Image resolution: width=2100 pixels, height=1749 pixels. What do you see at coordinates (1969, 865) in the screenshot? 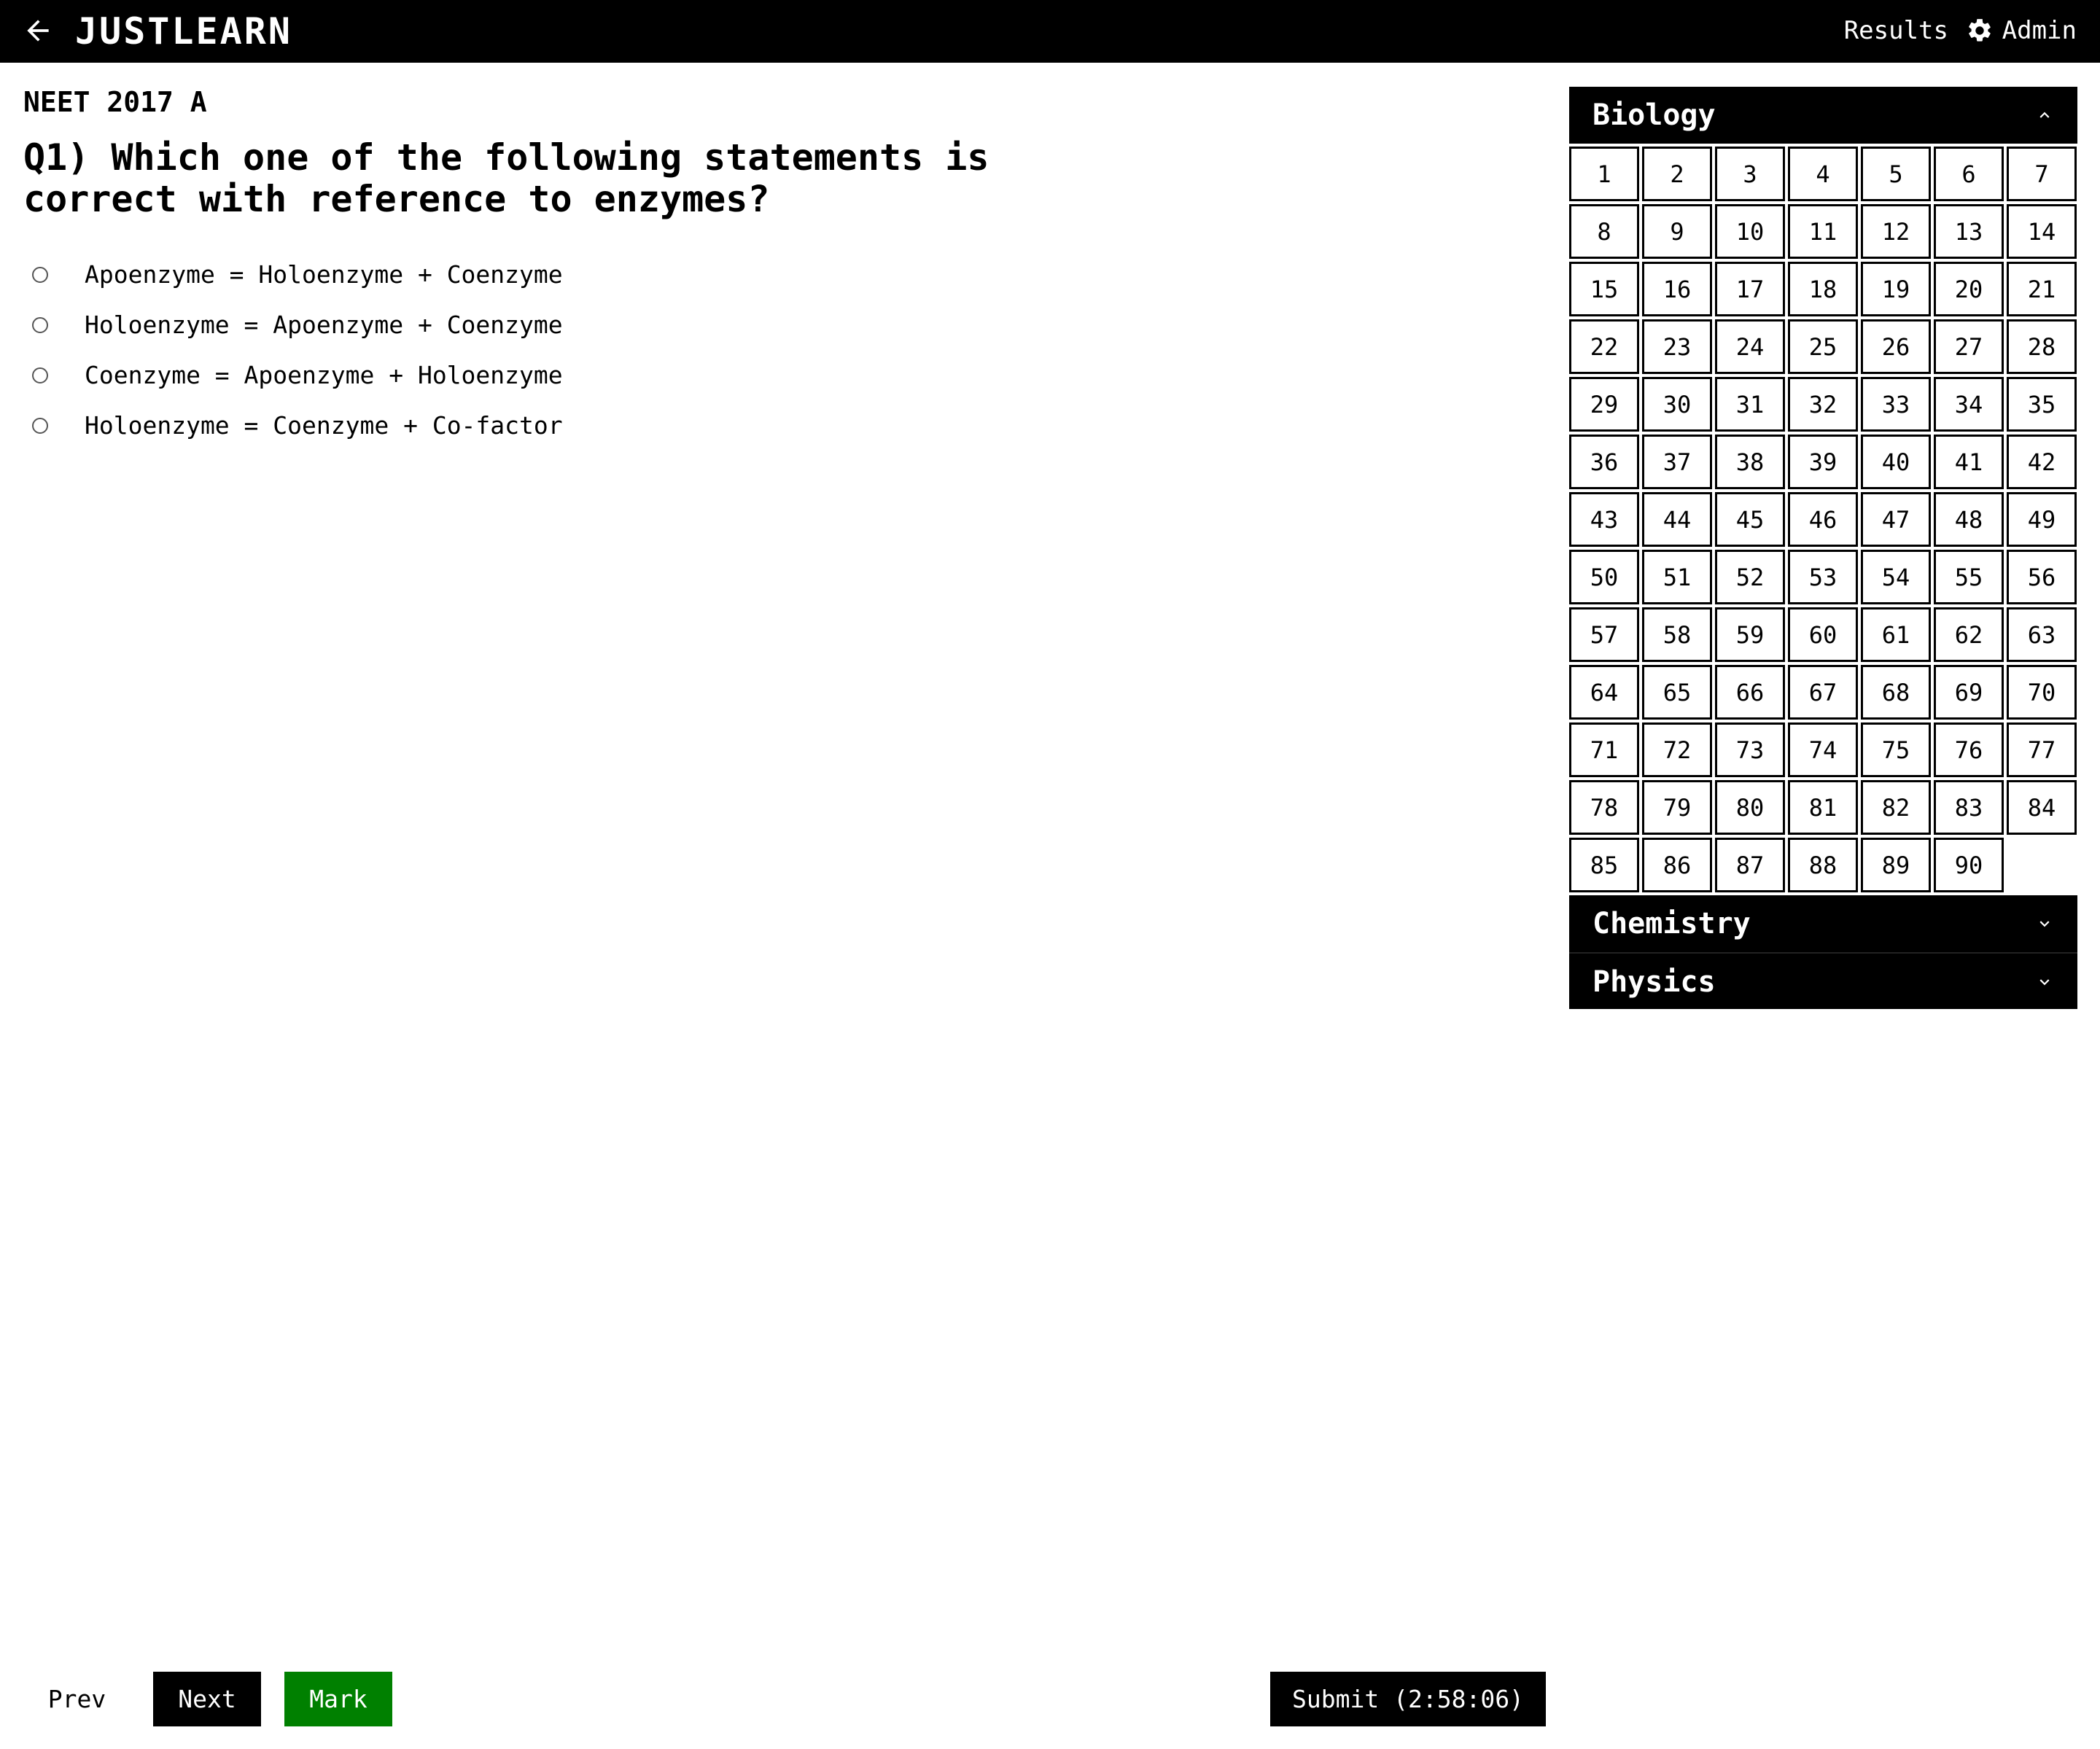
I see `question-number-button: 90` at bounding box center [1969, 865].